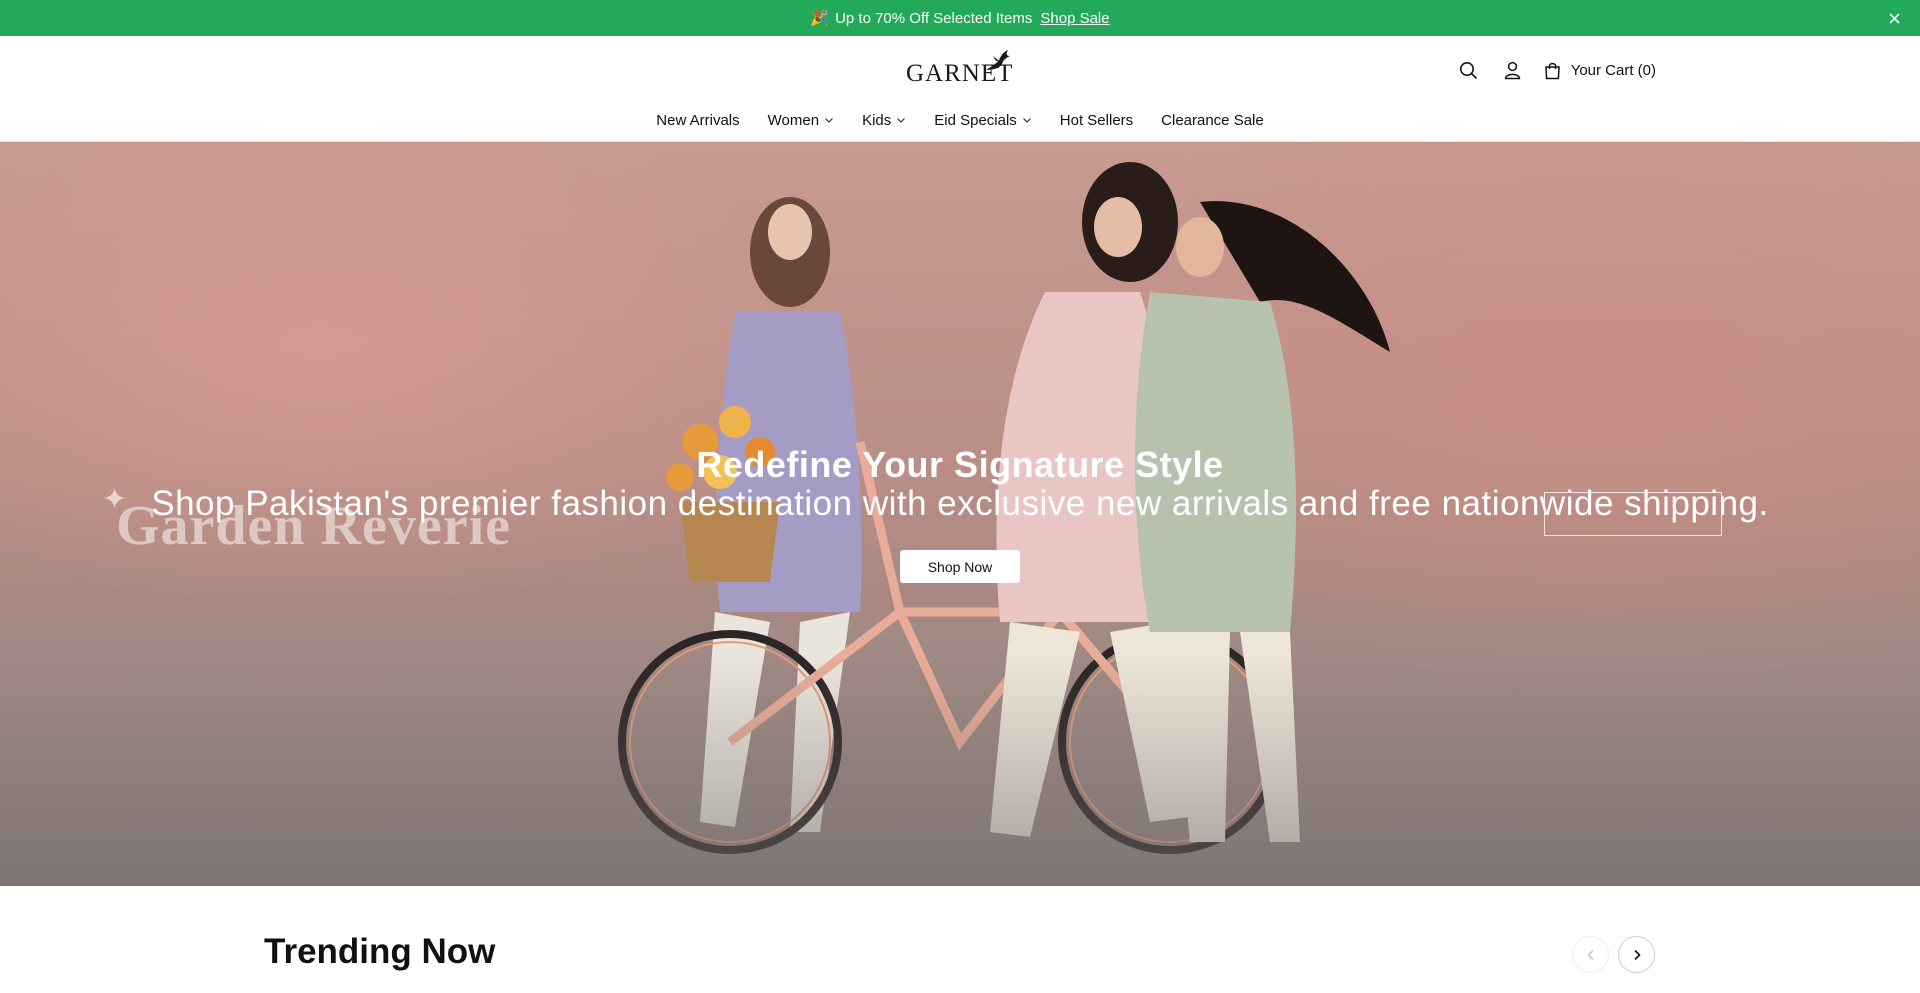 The width and height of the screenshot is (1920, 993). I want to click on nav-item-new-arrivals: New Arrivals, so click(697, 120).